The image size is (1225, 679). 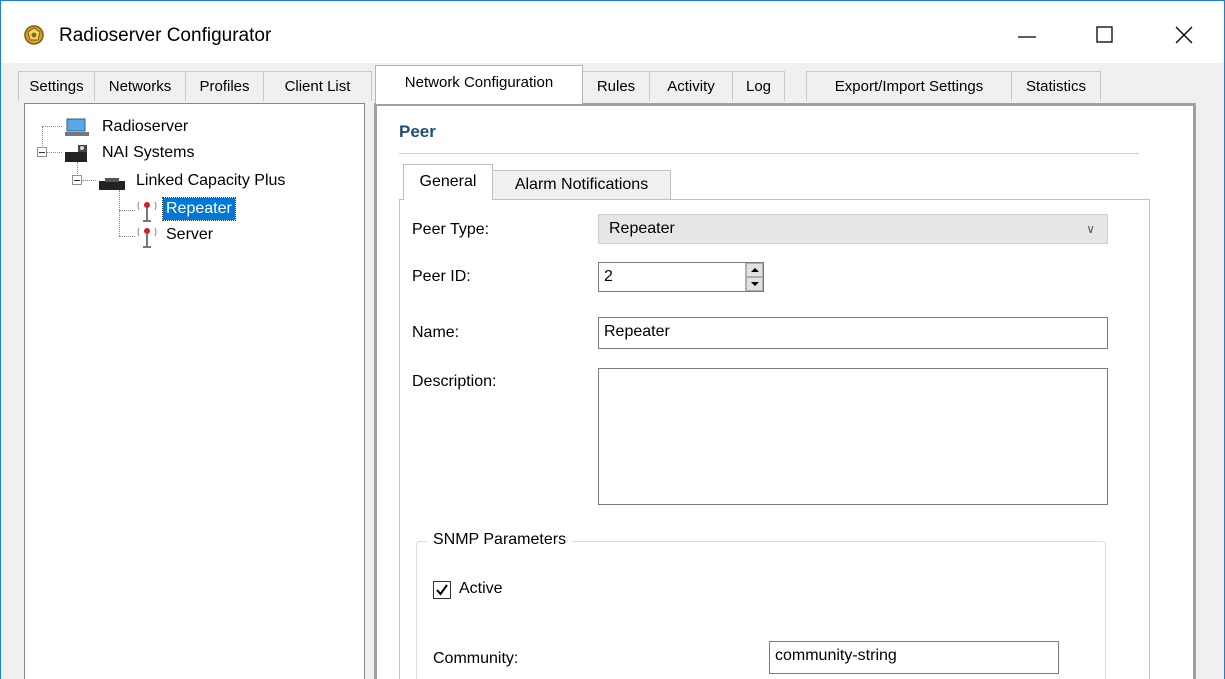 I want to click on spin-down-button, so click(x=754, y=284).